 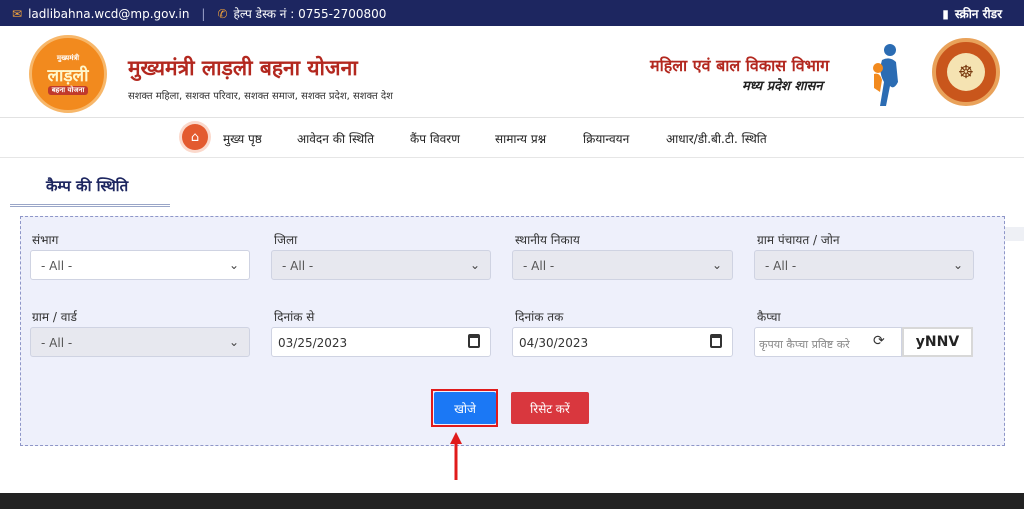 What do you see at coordinates (108, 14) in the screenshot?
I see `contact-email: ladlibahna.wcd@mp.gov.in` at bounding box center [108, 14].